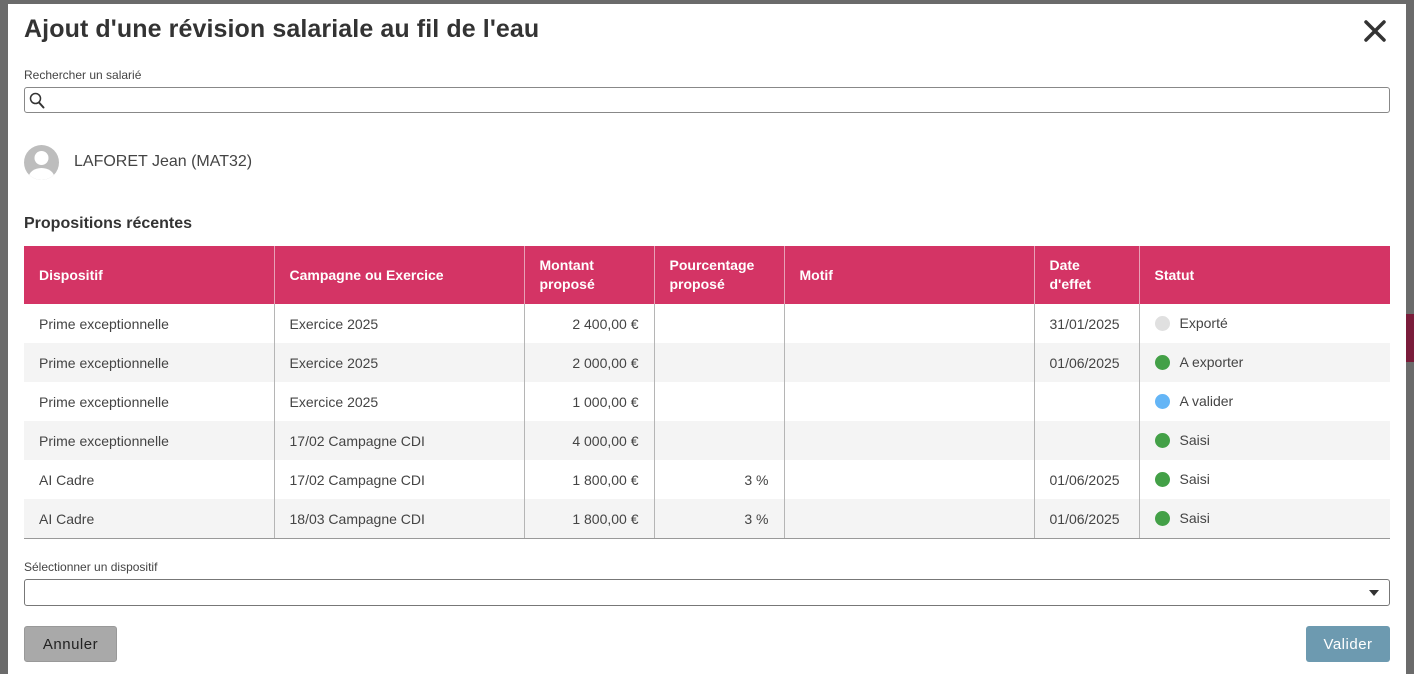 This screenshot has height=674, width=1414. Describe the element at coordinates (37, 100) in the screenshot. I see `search-icon` at that location.